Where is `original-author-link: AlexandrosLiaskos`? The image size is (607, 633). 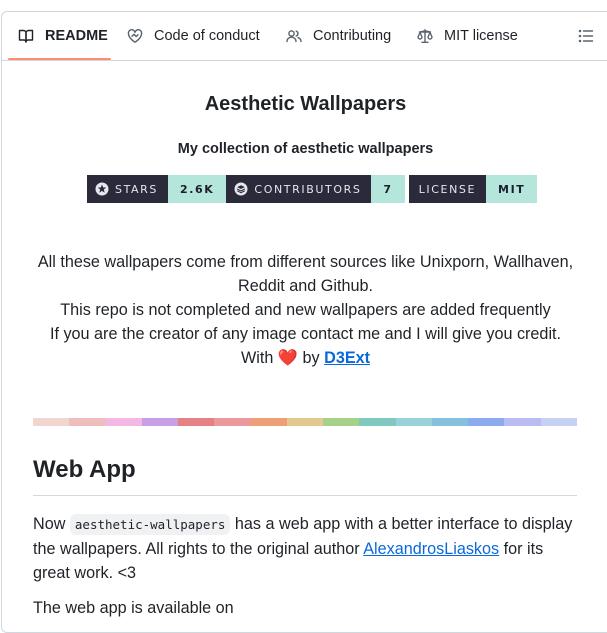
original-author-link: AlexandrosLiaskos is located at coordinates (431, 549).